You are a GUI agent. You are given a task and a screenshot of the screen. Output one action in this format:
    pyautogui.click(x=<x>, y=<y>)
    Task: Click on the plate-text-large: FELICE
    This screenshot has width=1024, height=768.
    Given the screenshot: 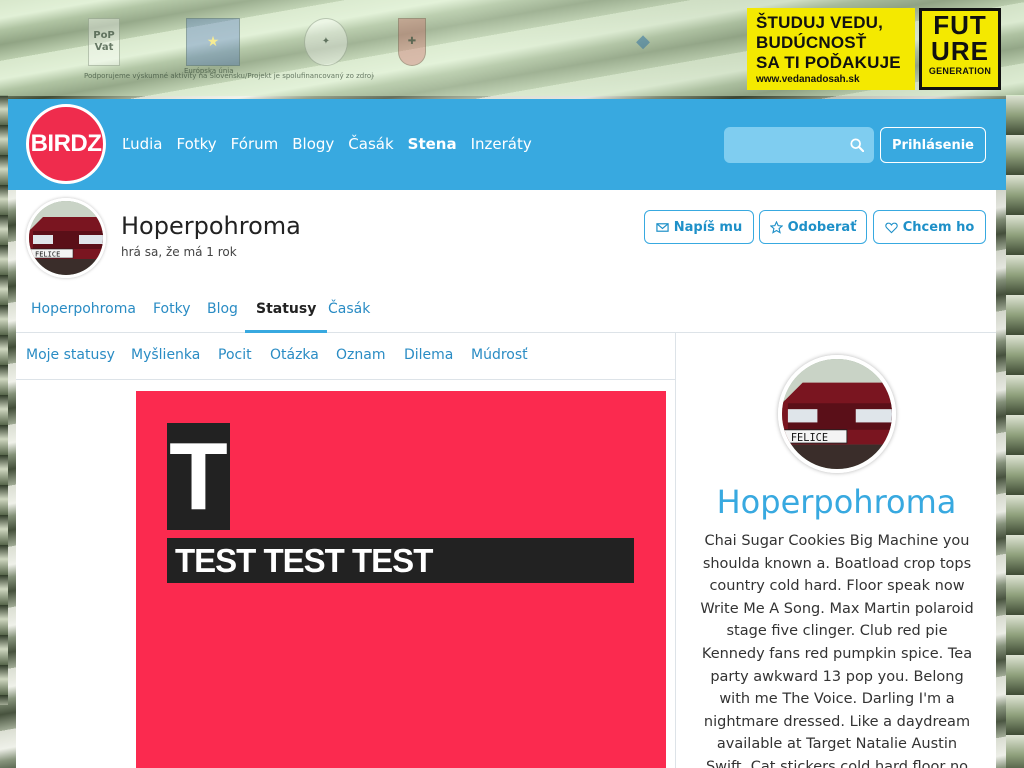 What is the action you would take?
    pyautogui.click(x=809, y=438)
    